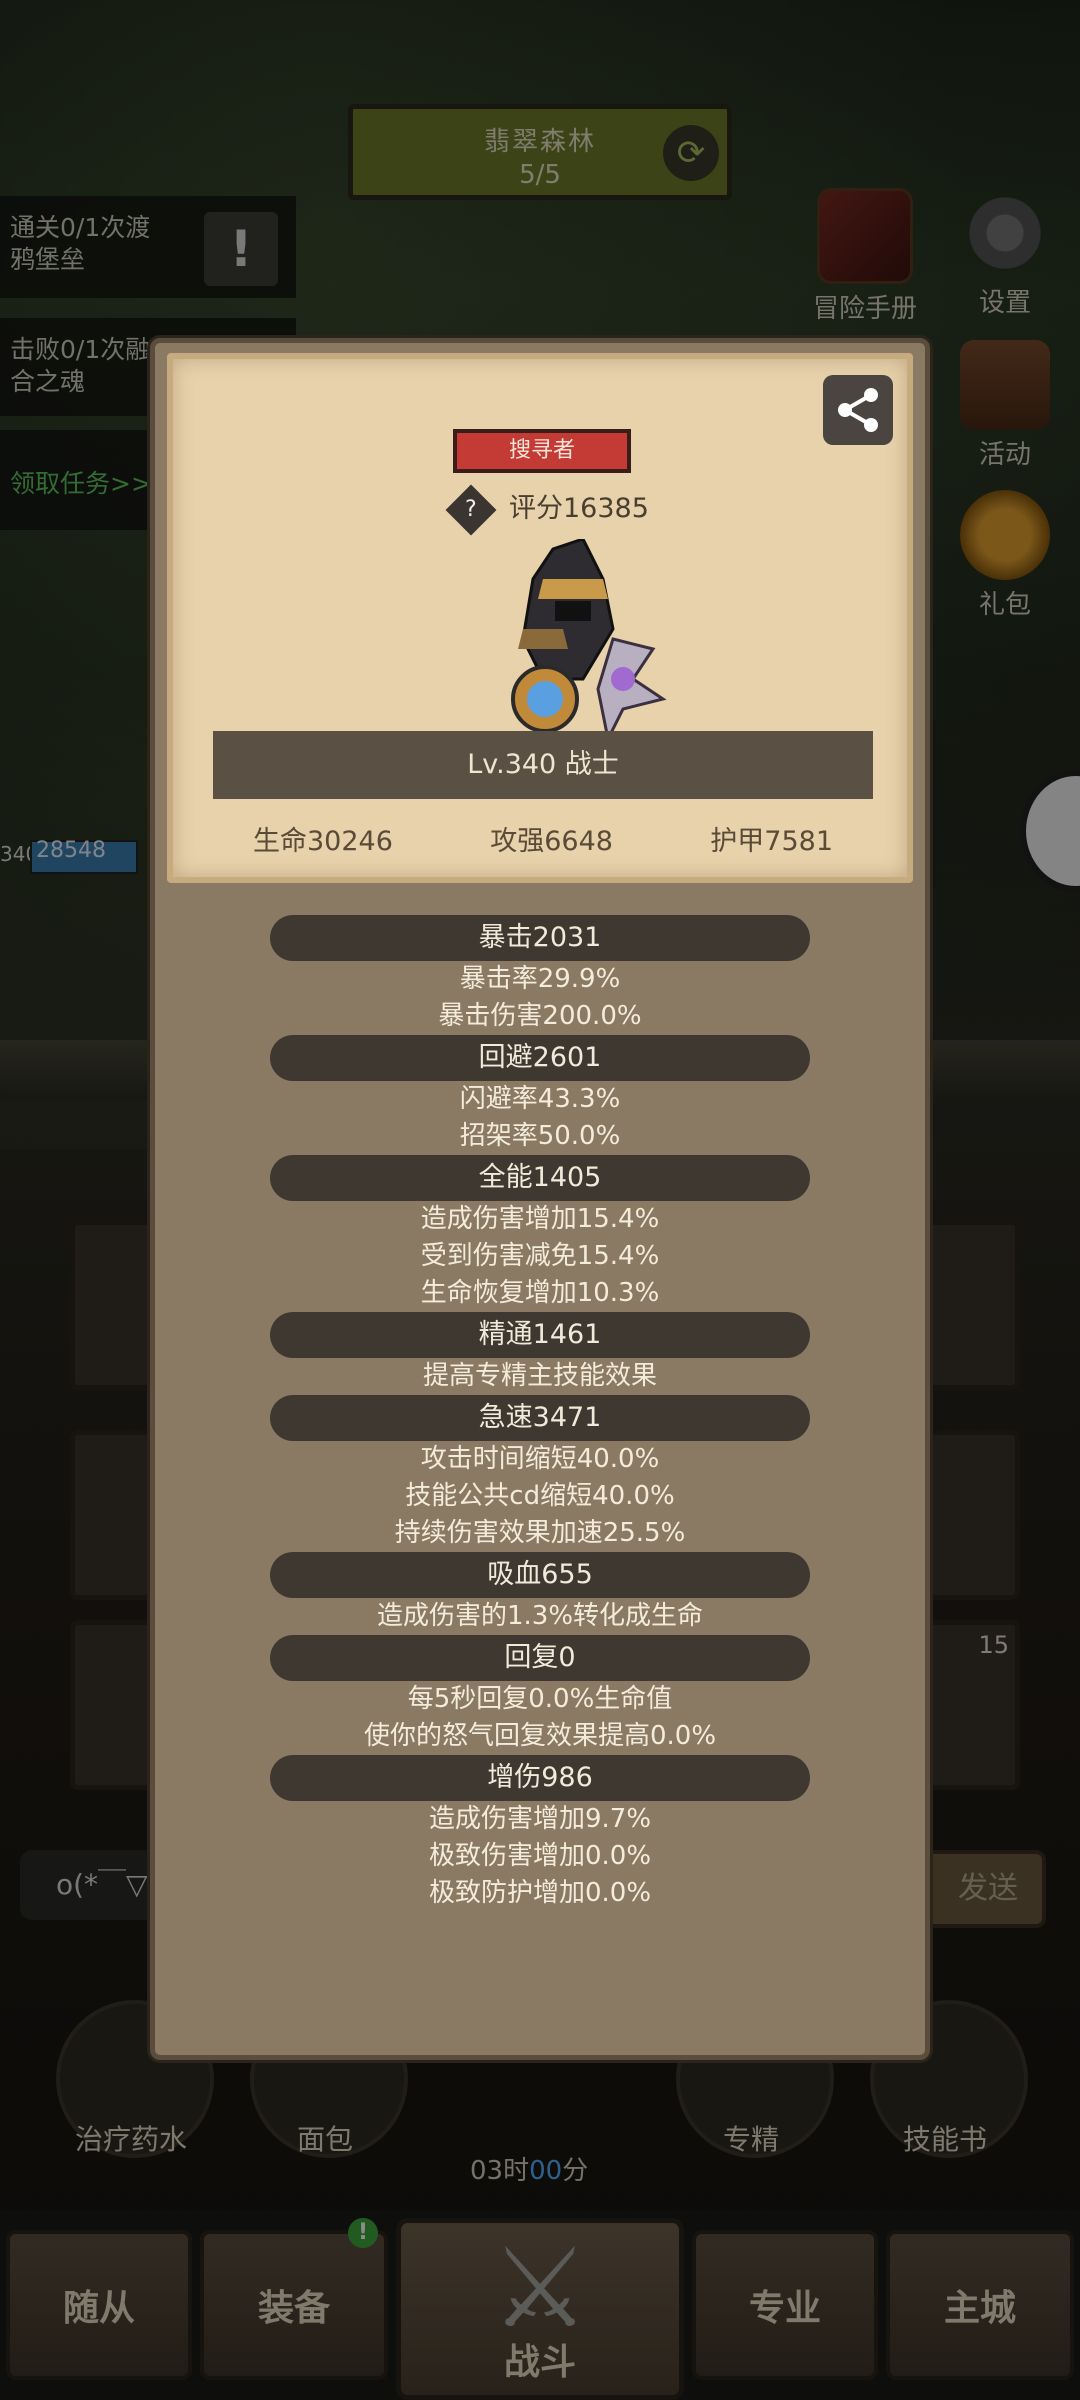 The width and height of the screenshot is (1080, 2400). I want to click on stat-line: 暴击伤害200.0%, so click(540, 1016).